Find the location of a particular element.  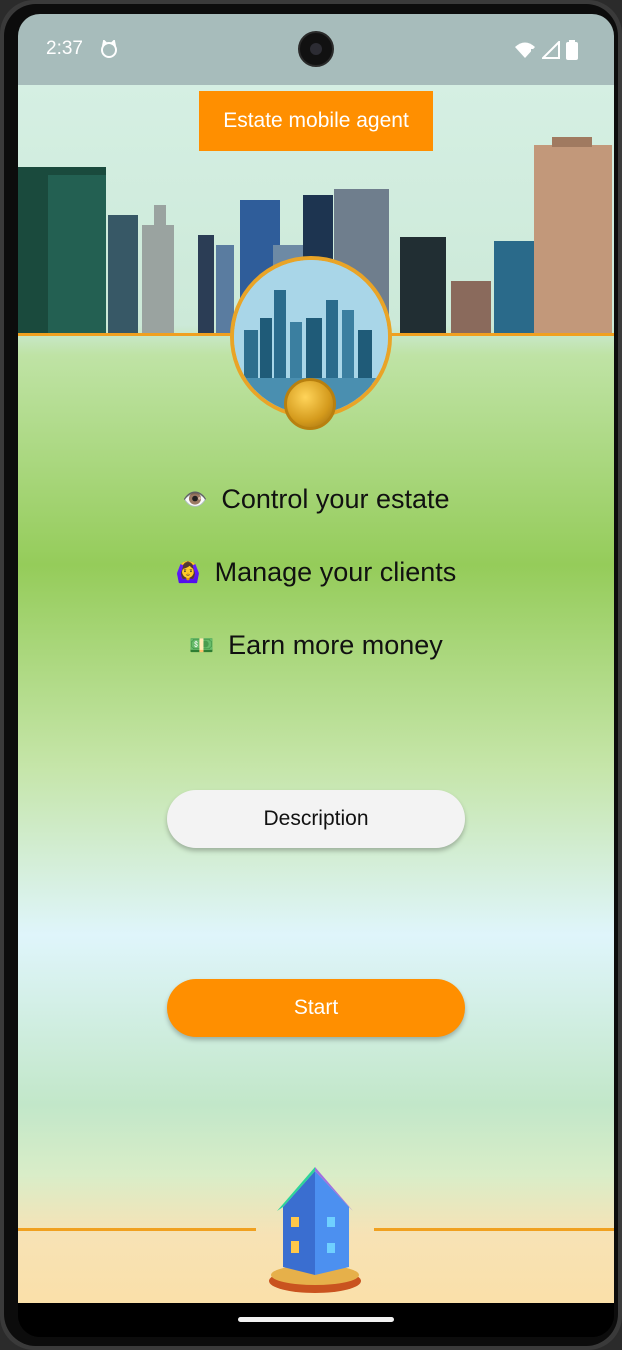

status-icons is located at coordinates (546, 50).